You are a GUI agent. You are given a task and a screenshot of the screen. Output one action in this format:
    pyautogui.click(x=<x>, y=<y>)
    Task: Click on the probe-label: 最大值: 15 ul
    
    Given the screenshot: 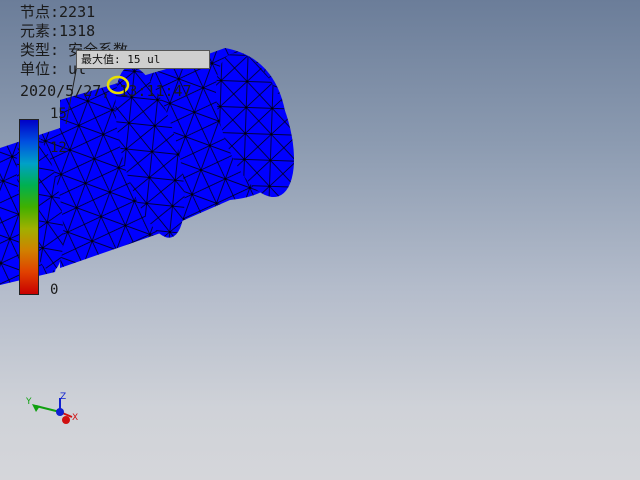 What is the action you would take?
    pyautogui.click(x=143, y=59)
    